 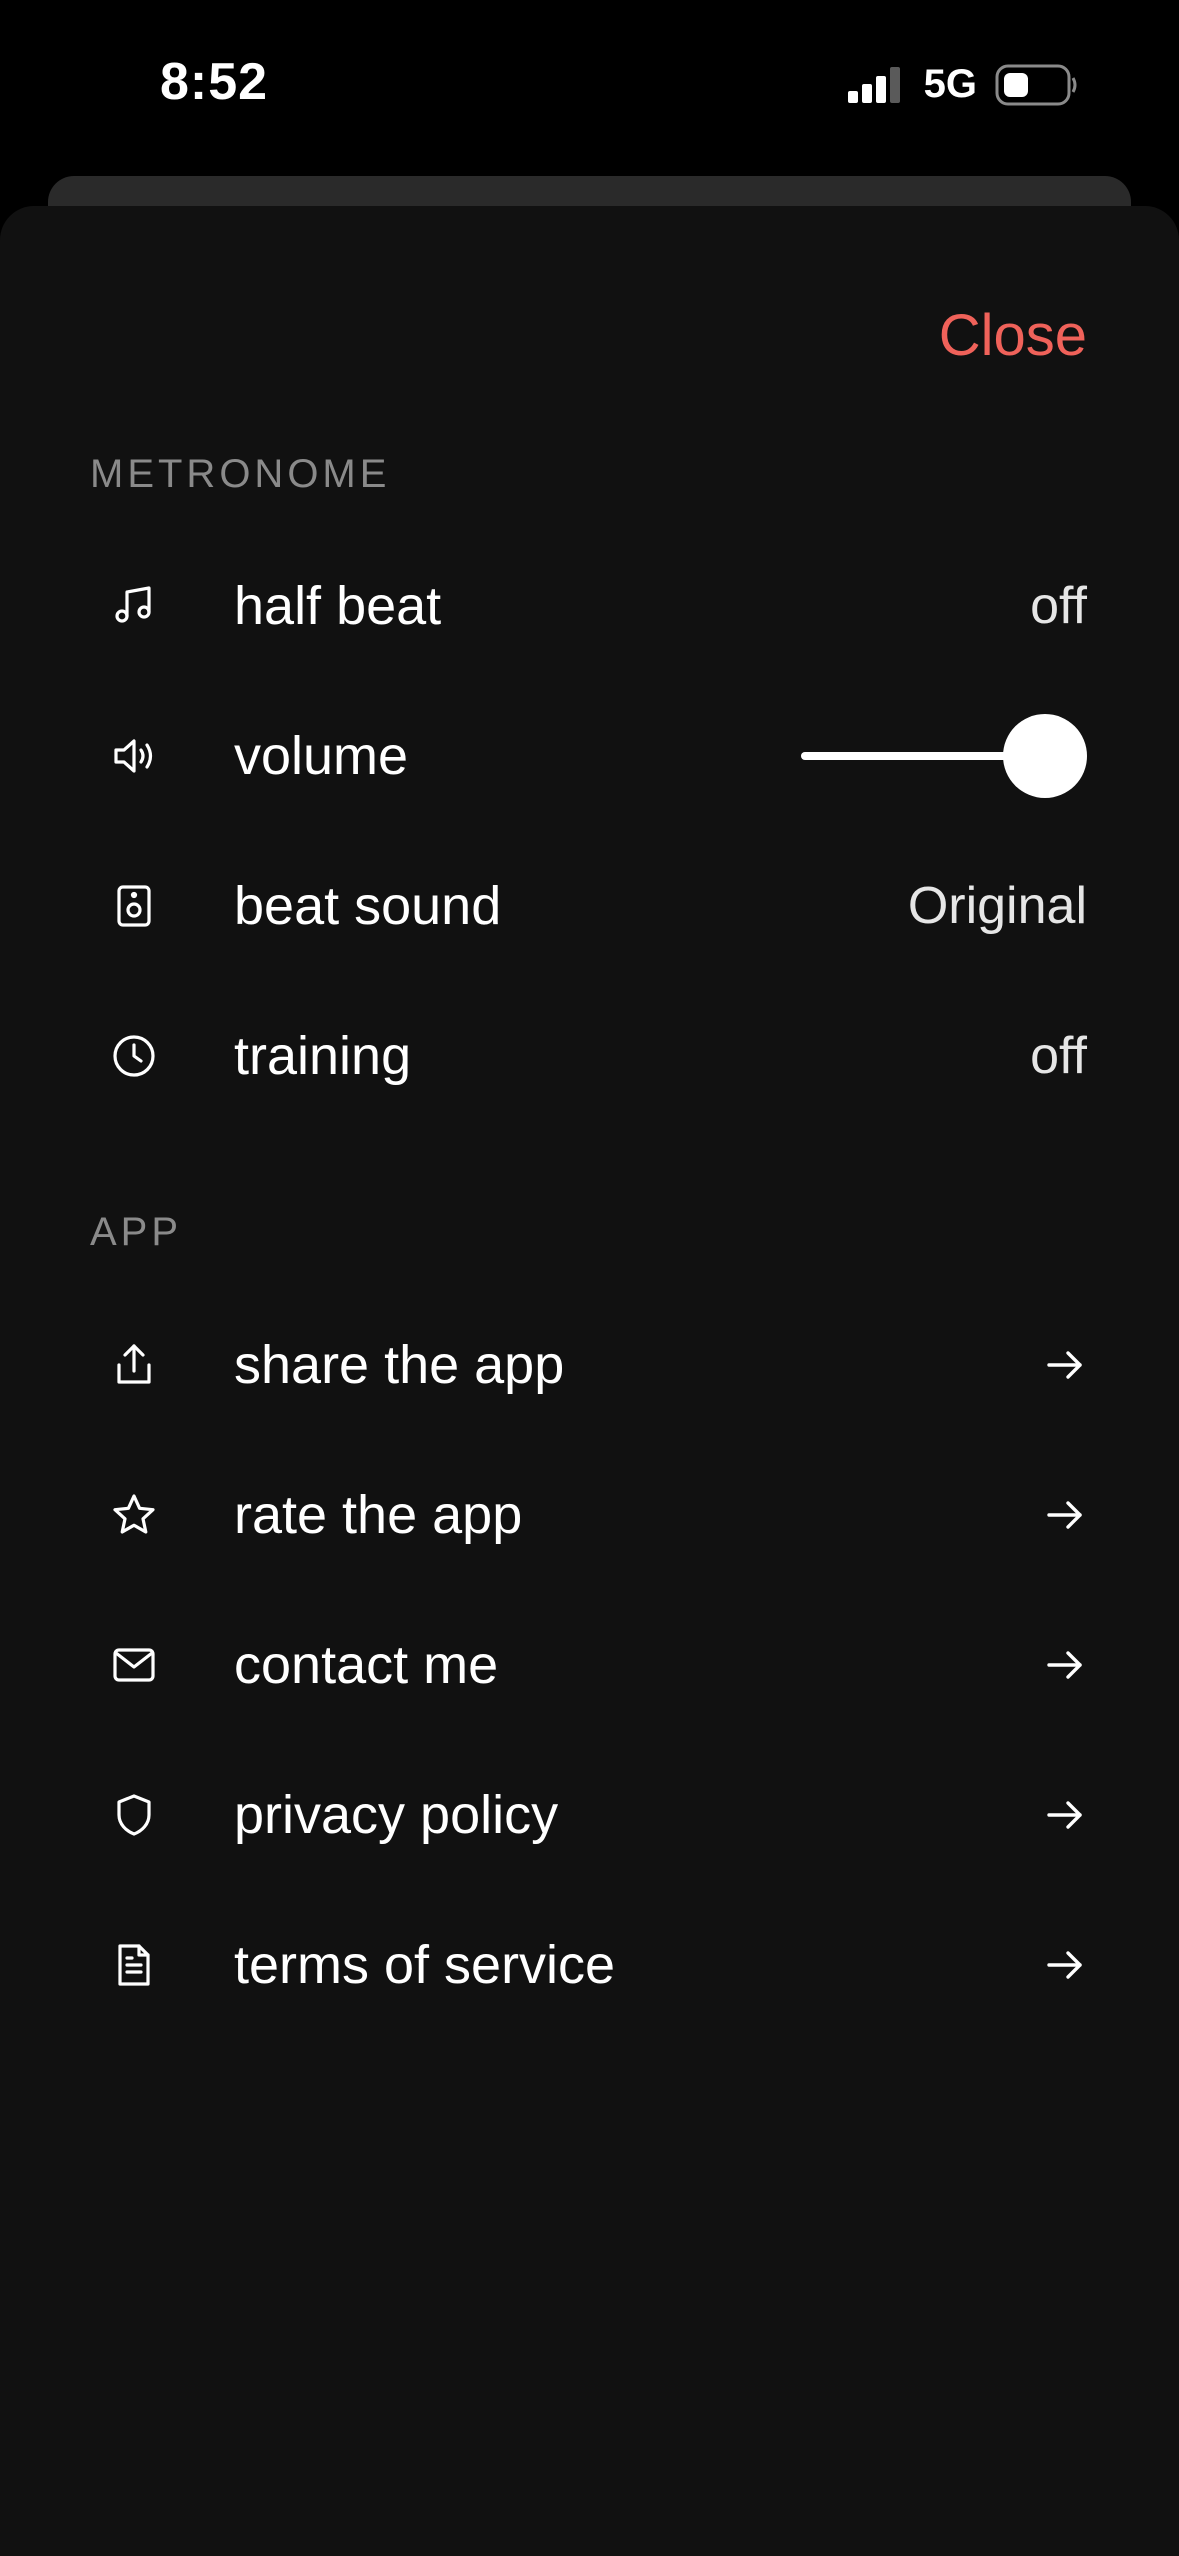 What do you see at coordinates (1036, 84) in the screenshot?
I see `battery-icon` at bounding box center [1036, 84].